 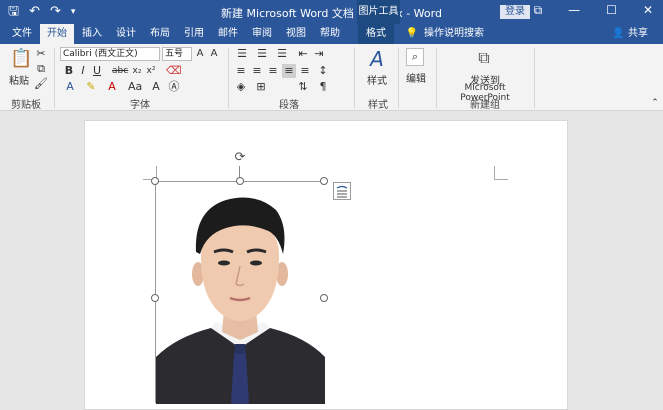 I want to click on find-icon: ⌕, so click(x=415, y=57).